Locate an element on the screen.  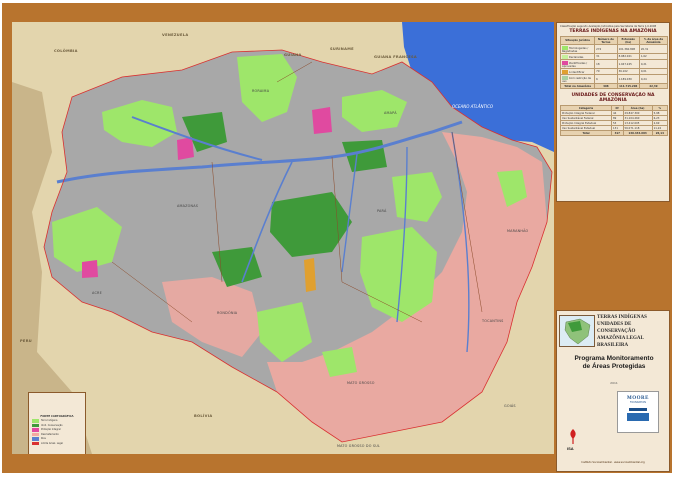
table-cell: 408 is located at coordinates (606, 86).